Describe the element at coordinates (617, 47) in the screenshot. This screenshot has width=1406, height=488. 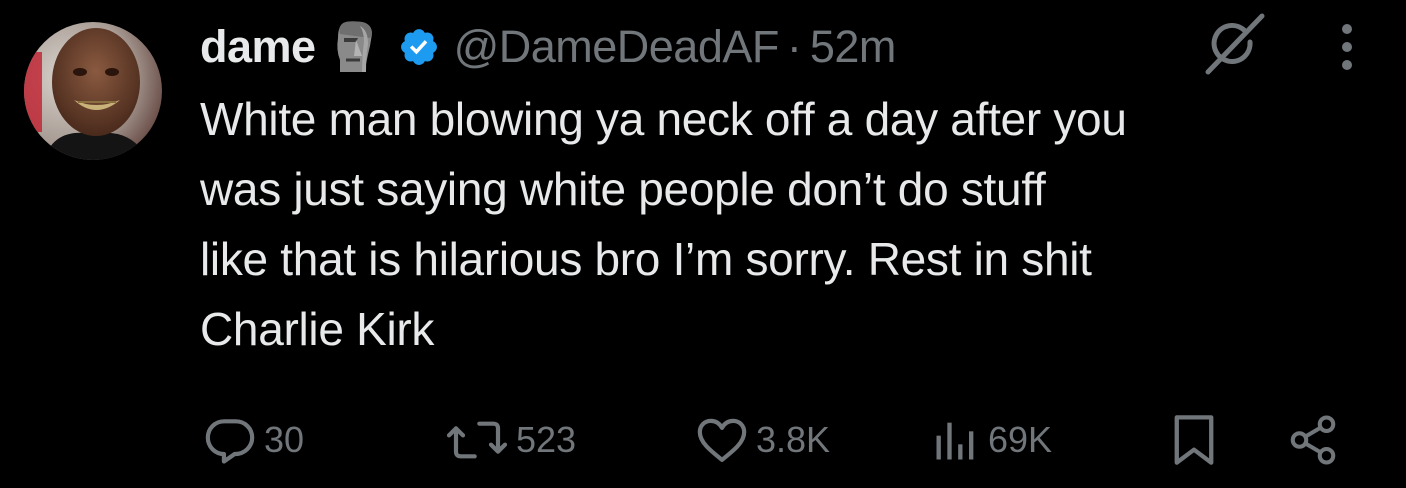
I see `author-handle: @DameDeadAF` at that location.